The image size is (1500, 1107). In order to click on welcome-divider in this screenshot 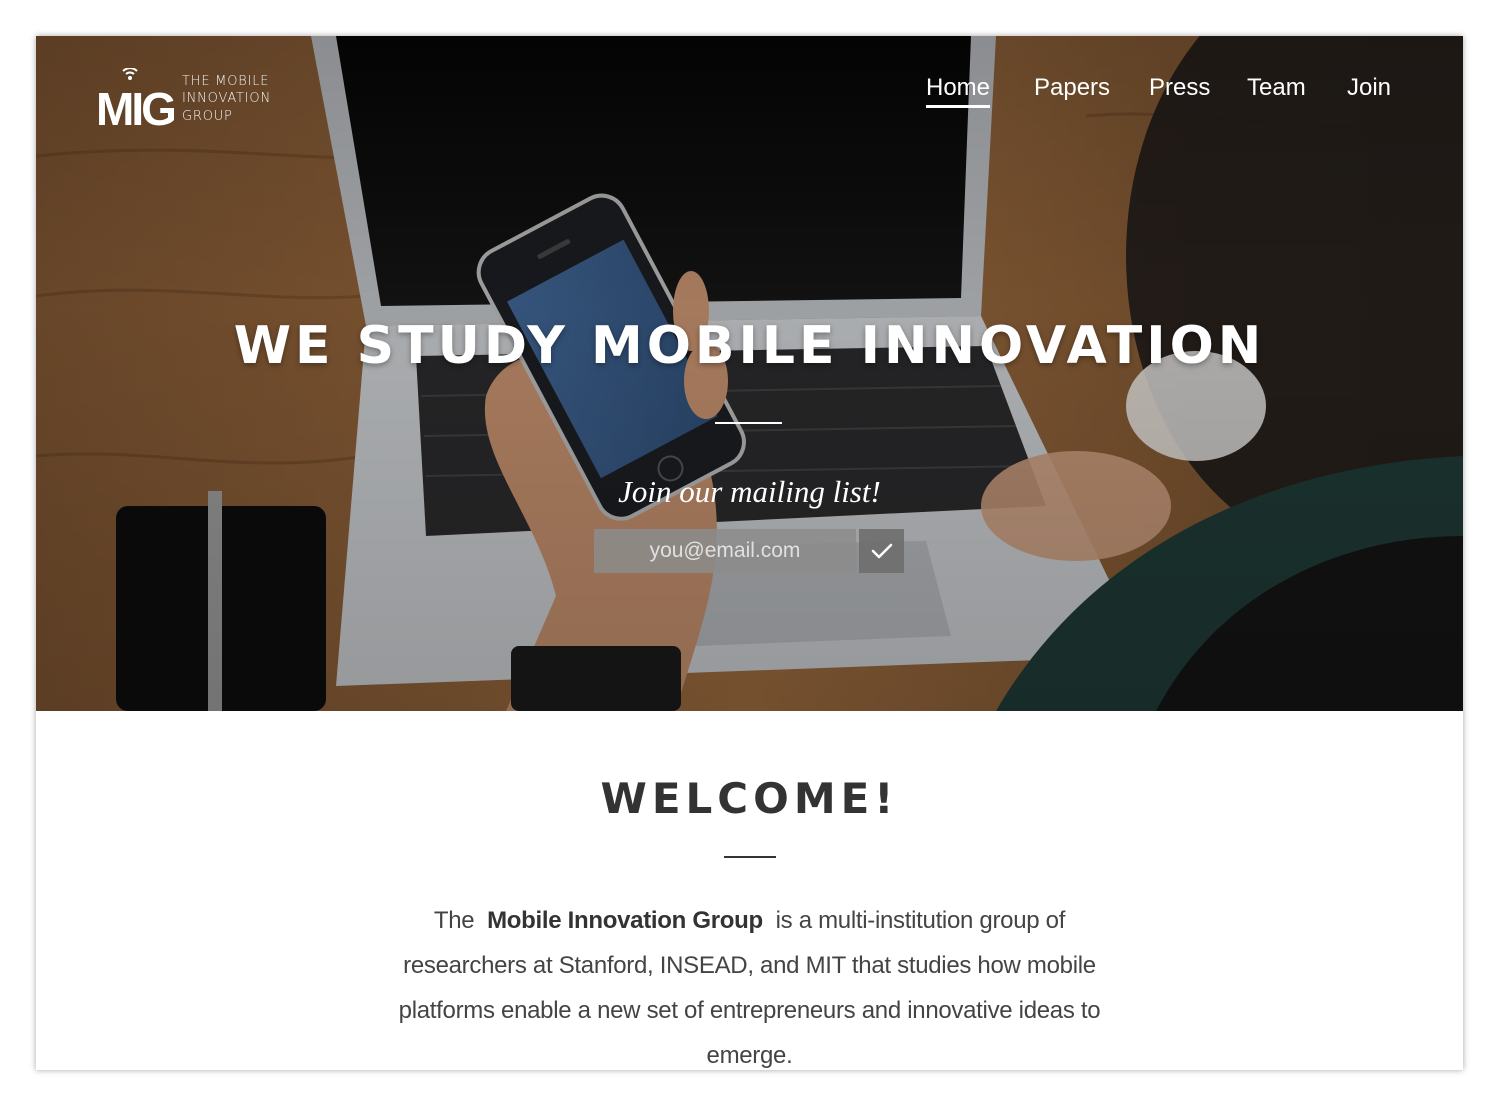, I will do `click(750, 857)`.